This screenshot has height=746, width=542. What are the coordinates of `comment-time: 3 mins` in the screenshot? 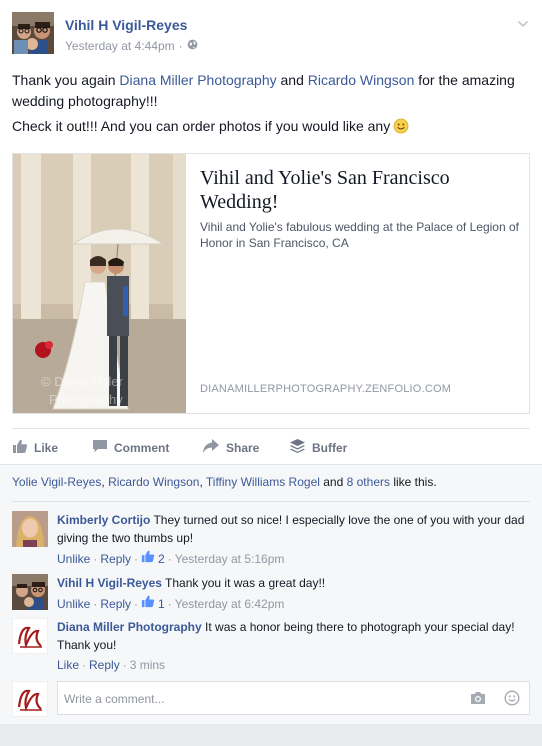 It's located at (147, 665).